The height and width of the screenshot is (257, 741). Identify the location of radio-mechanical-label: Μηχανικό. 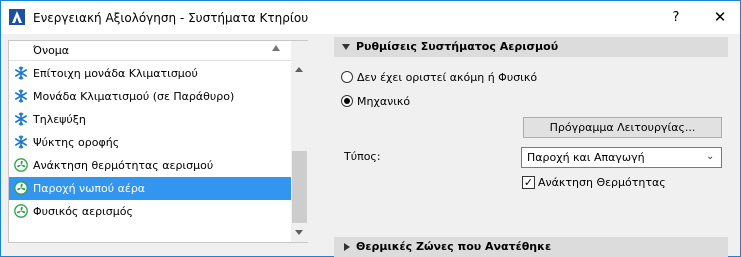
(384, 101).